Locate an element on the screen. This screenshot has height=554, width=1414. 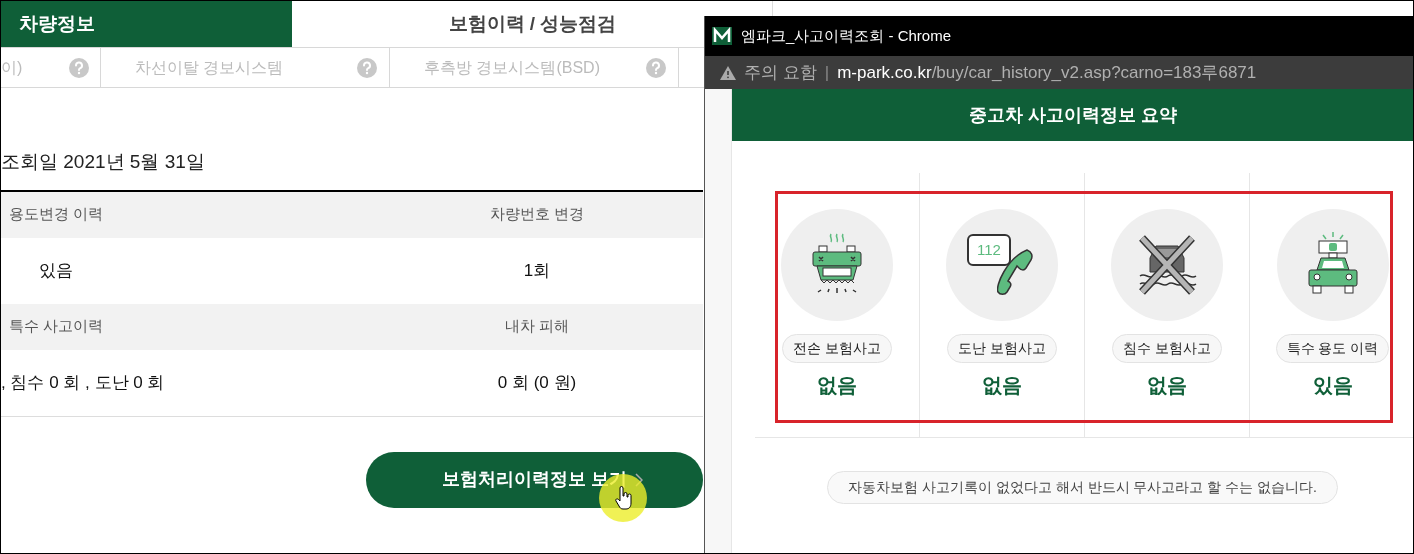
app-logo-icon is located at coordinates (722, 36).